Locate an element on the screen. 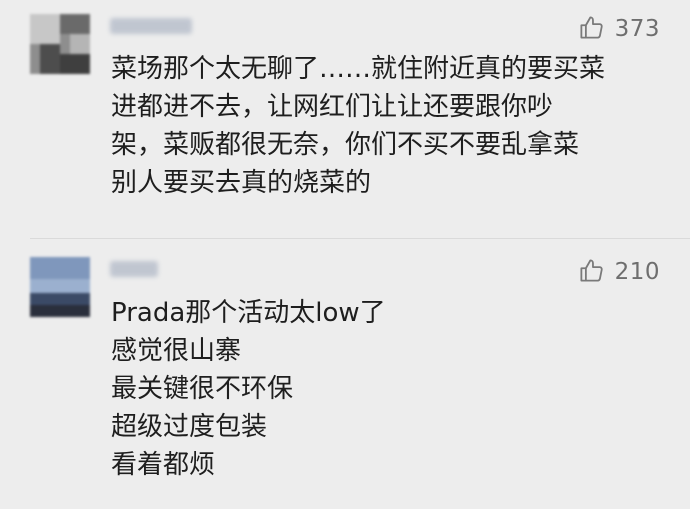  like-button: 210 is located at coordinates (619, 272).